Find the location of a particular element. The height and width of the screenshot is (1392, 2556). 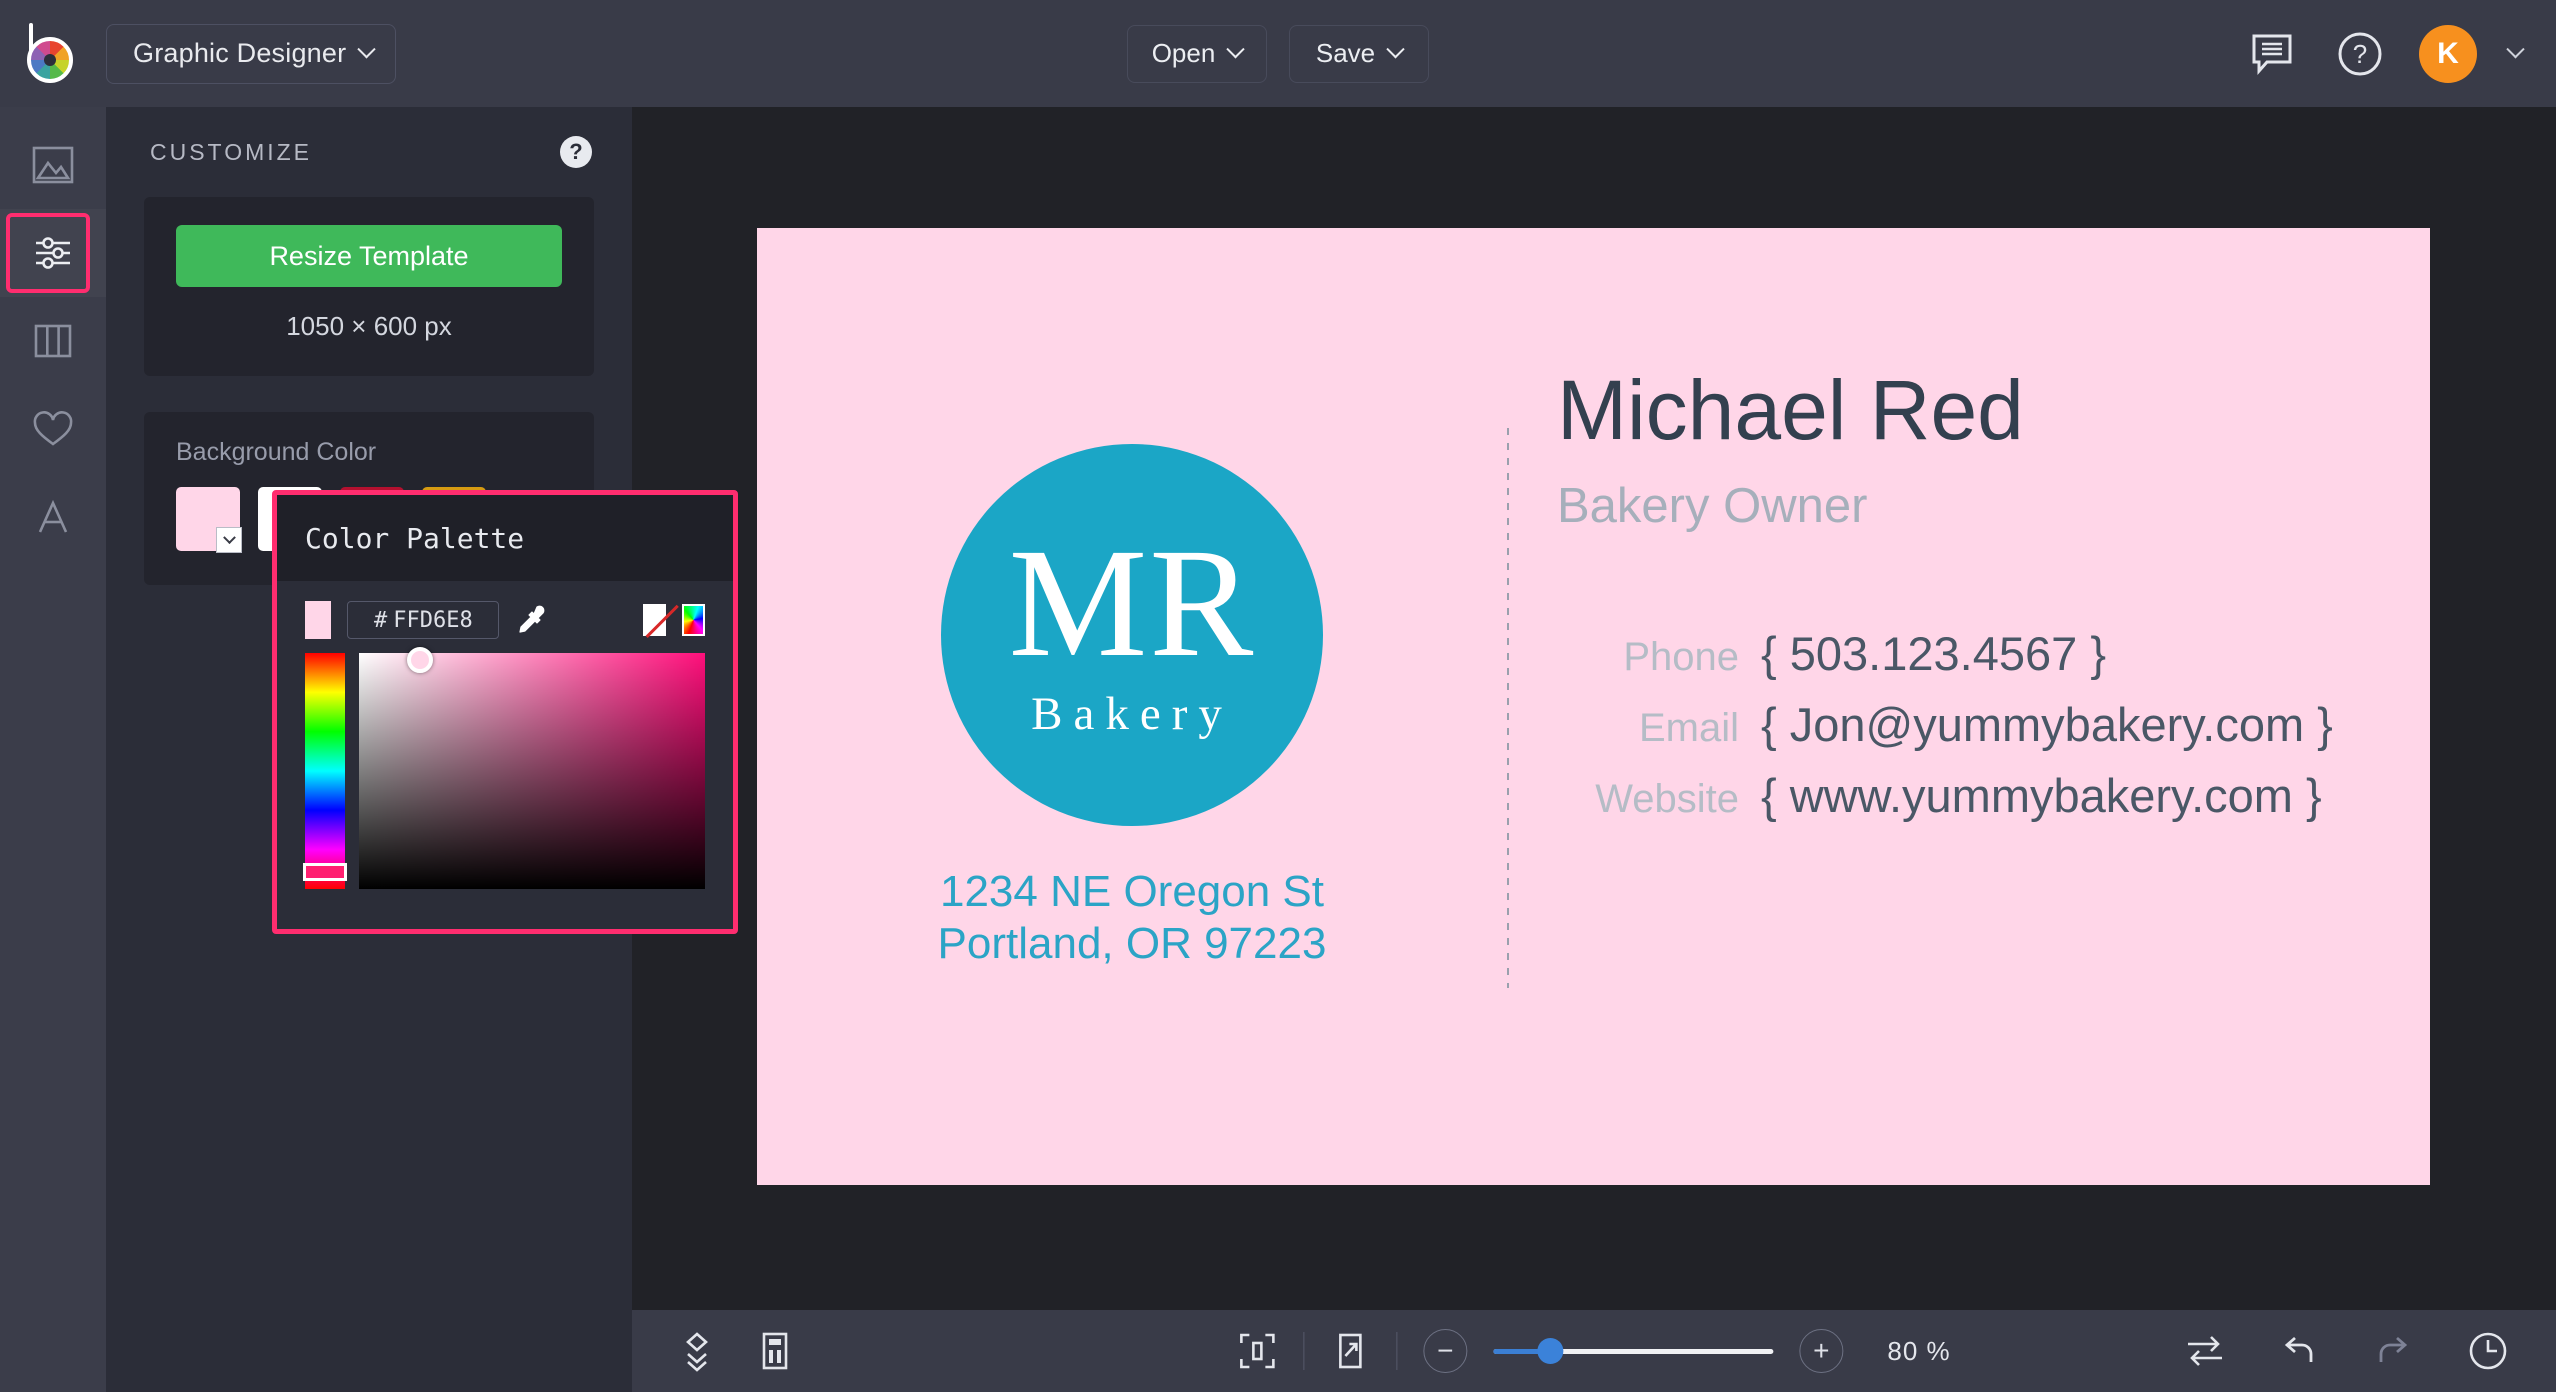

save-button-label: Save is located at coordinates (1345, 53).